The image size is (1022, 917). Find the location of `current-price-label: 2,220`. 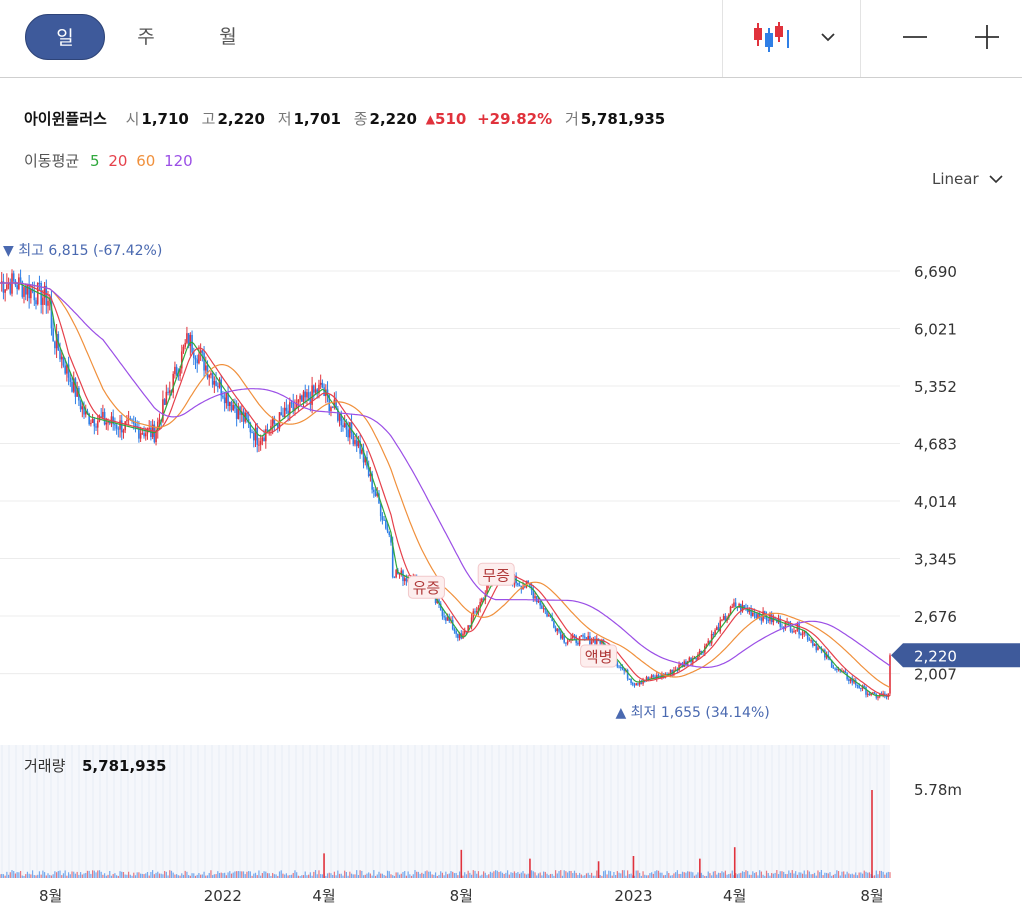

current-price-label: 2,220 is located at coordinates (935, 656).